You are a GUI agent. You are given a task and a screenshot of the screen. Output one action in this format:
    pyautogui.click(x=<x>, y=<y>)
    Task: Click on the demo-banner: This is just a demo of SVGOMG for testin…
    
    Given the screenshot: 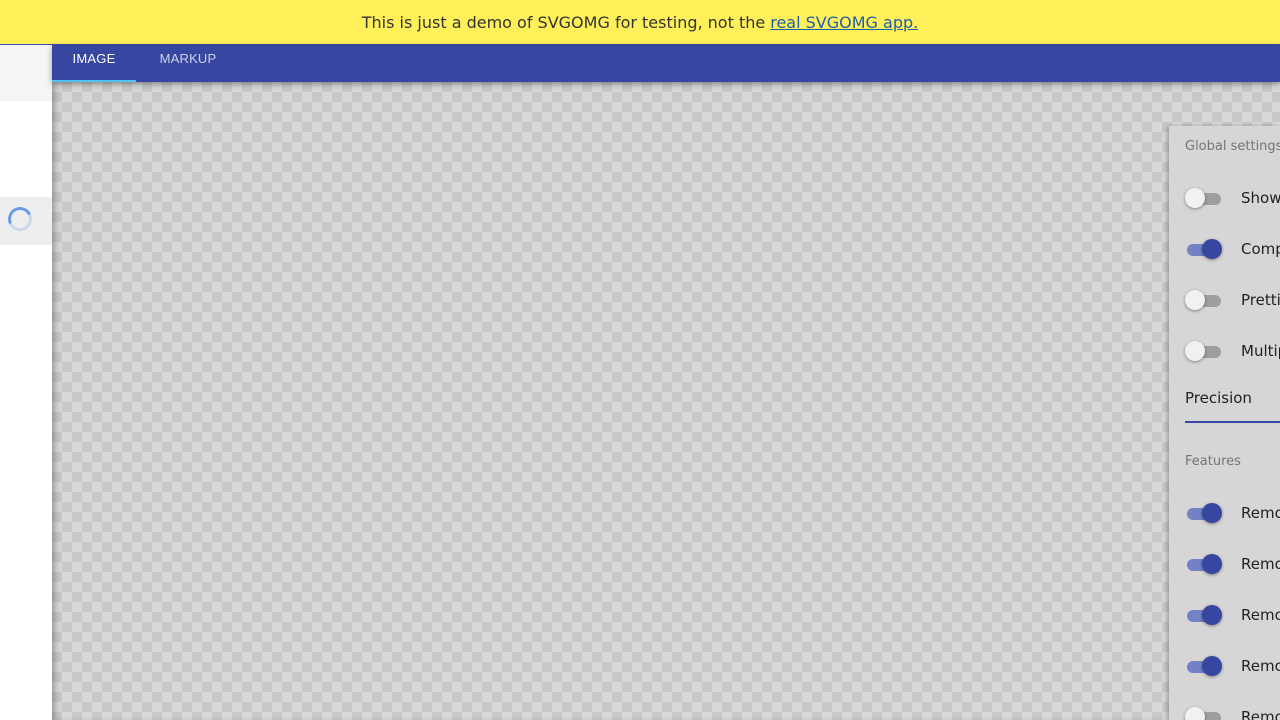 What is the action you would take?
    pyautogui.click(x=640, y=22)
    